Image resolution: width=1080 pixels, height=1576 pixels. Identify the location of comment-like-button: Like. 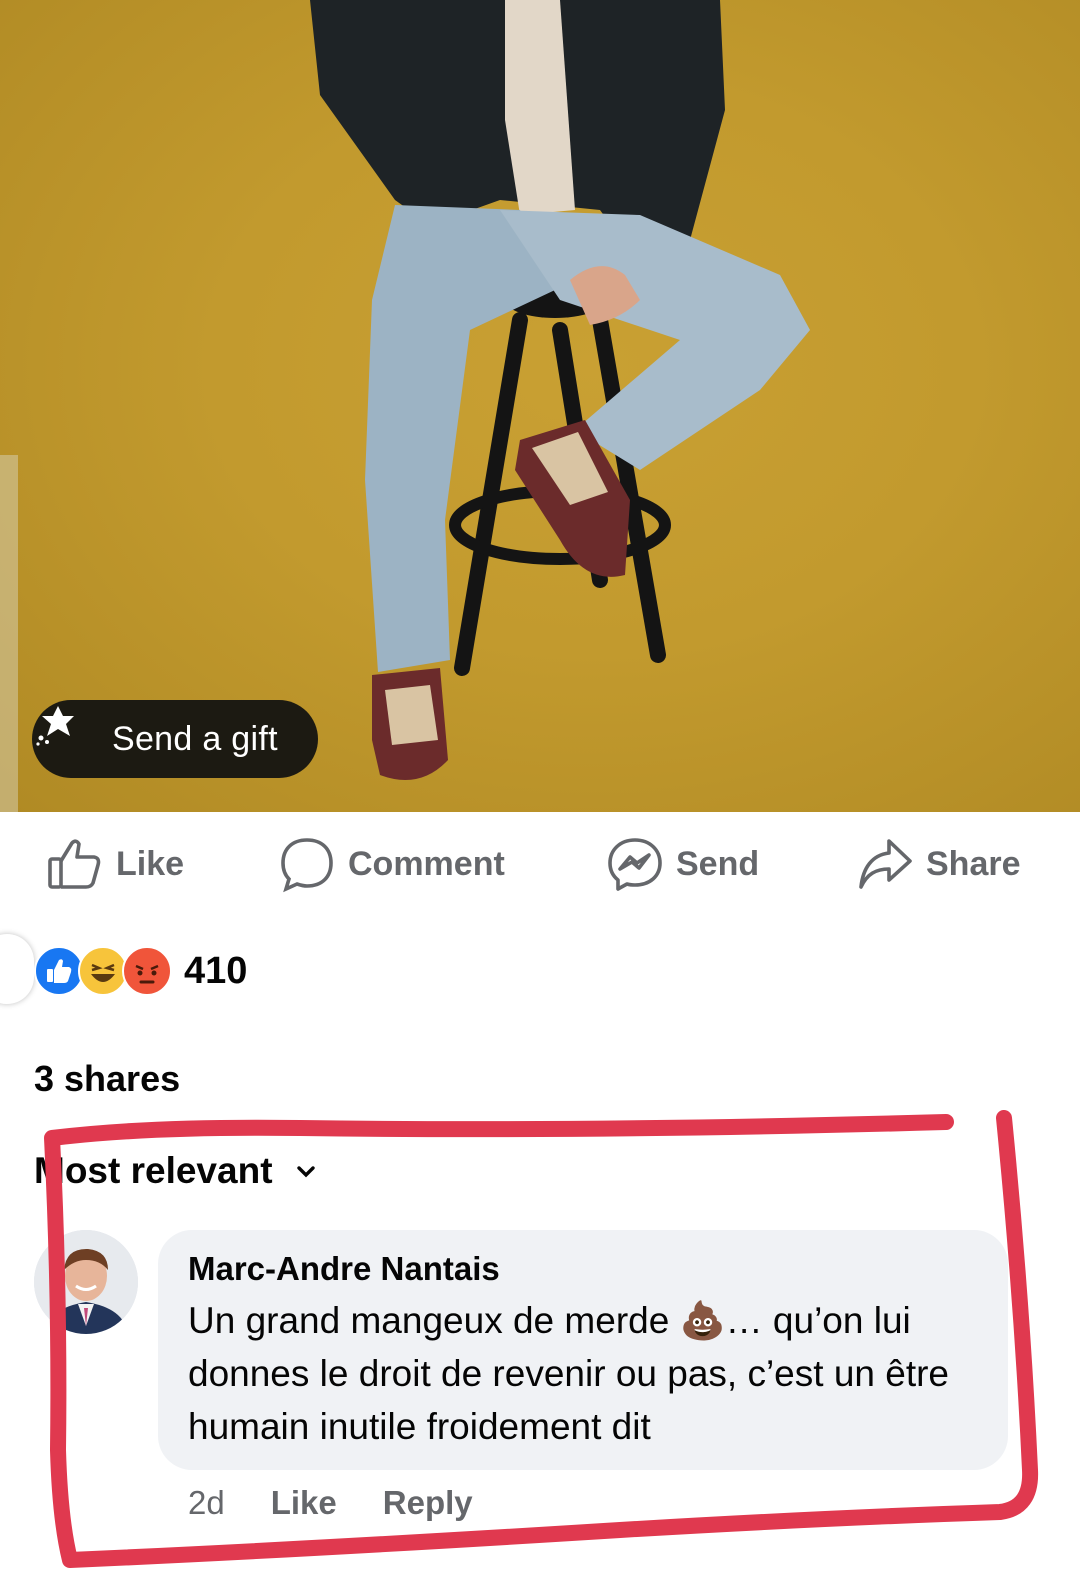
(304, 1503).